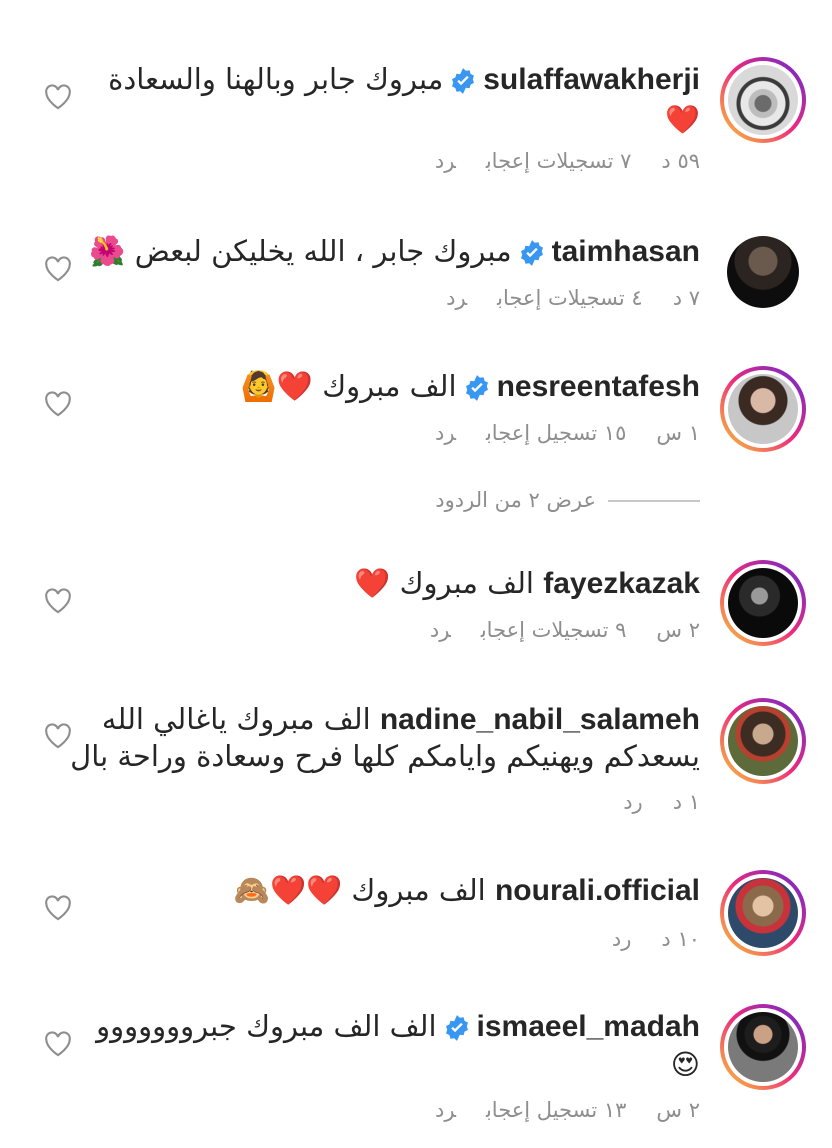 The image size is (832, 1148). Describe the element at coordinates (654, 501) in the screenshot. I see `divider` at that location.